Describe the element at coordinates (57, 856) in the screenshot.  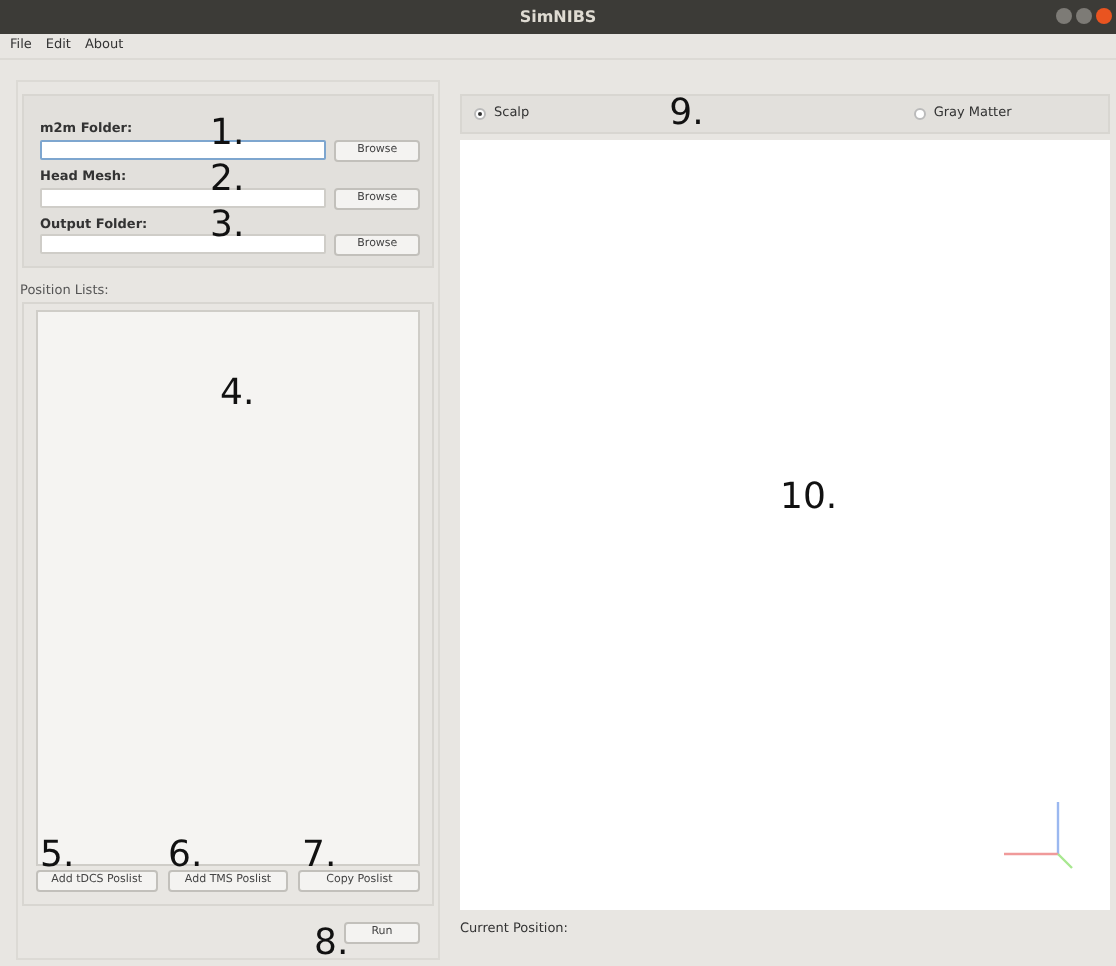
I see `annotation-number: 5.` at that location.